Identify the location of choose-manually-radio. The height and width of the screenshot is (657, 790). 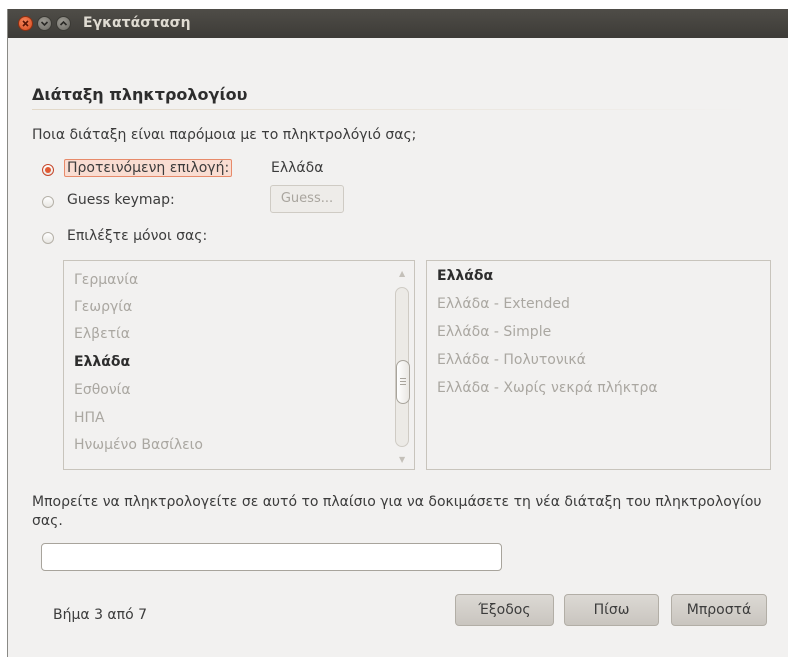
(48, 238).